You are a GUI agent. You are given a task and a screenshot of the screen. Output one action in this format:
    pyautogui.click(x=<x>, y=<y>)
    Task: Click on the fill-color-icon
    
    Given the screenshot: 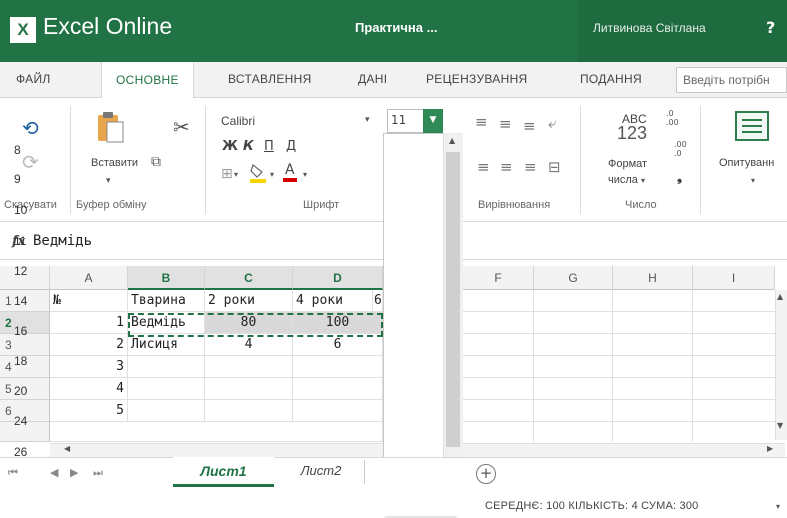 What is the action you would take?
    pyautogui.click(x=258, y=173)
    